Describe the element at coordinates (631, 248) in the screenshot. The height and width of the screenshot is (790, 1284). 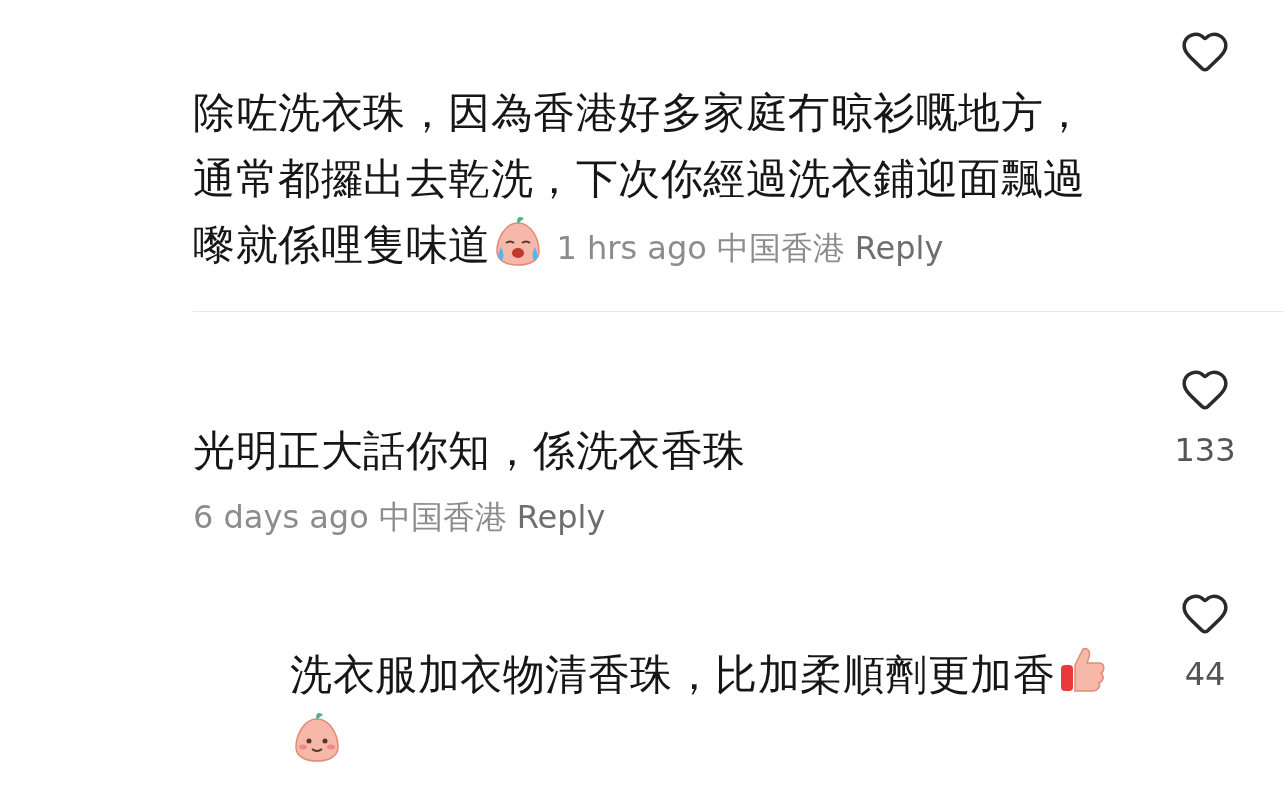
I see `time-text: 1 hrs ago` at that location.